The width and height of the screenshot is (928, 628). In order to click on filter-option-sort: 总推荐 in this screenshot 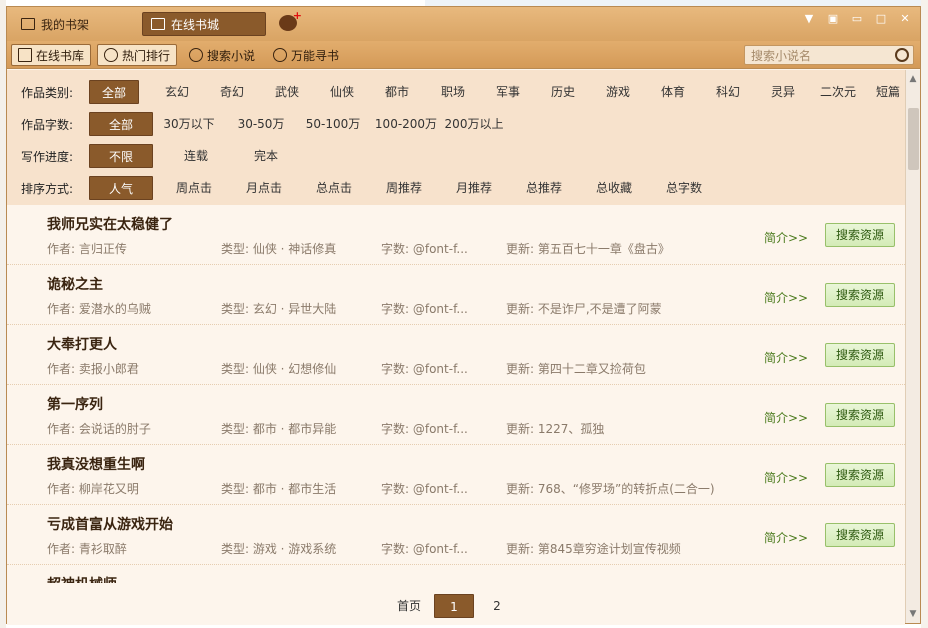, I will do `click(544, 188)`.